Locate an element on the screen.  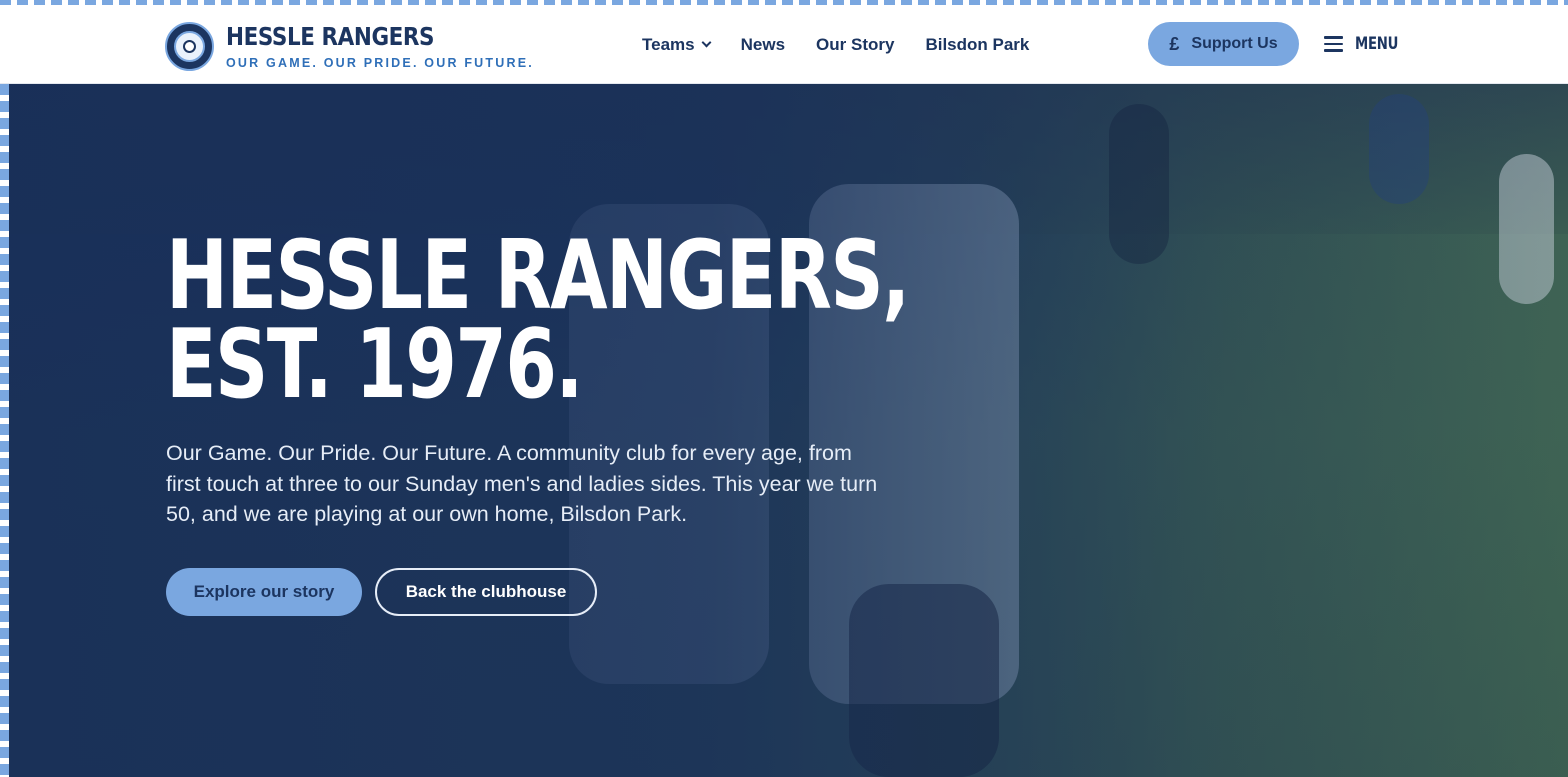
nav-item-bilsdon-park: Bilsdon Park is located at coordinates (977, 45).